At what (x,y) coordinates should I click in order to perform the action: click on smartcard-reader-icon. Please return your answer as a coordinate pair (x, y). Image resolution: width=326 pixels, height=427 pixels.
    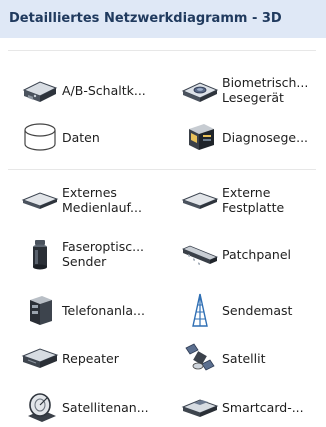
    Looking at the image, I should click on (200, 407).